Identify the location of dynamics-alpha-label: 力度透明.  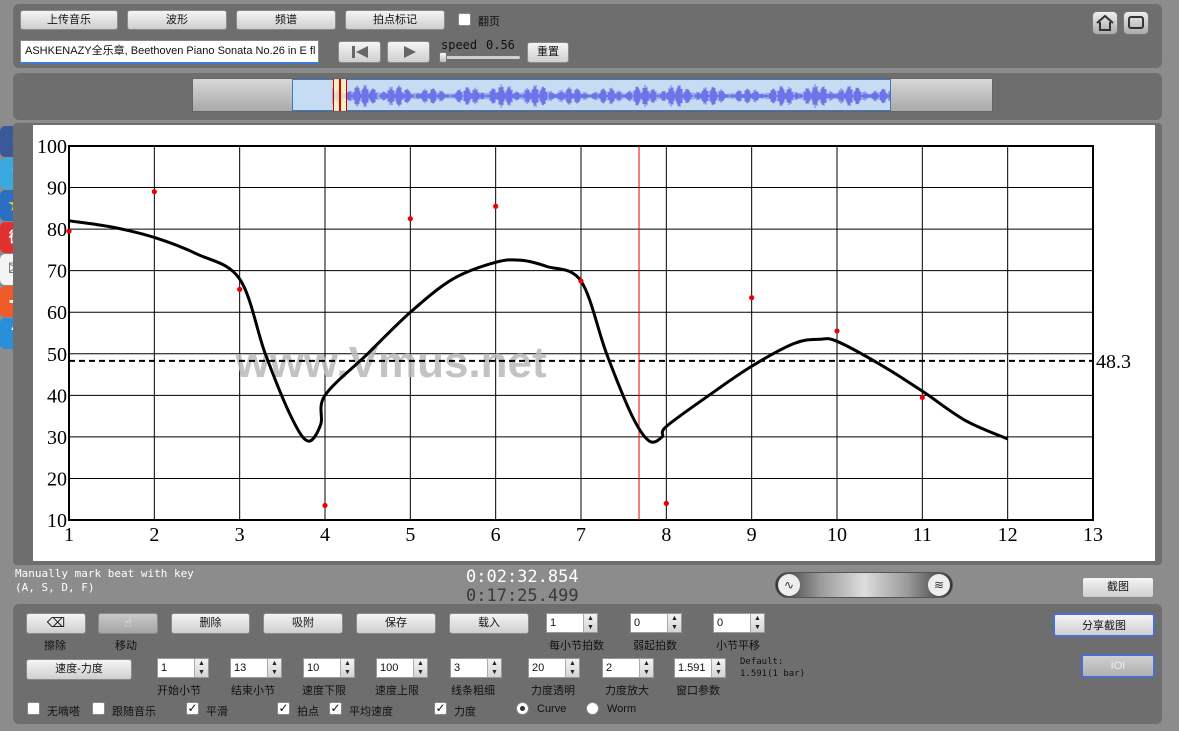
(553, 691).